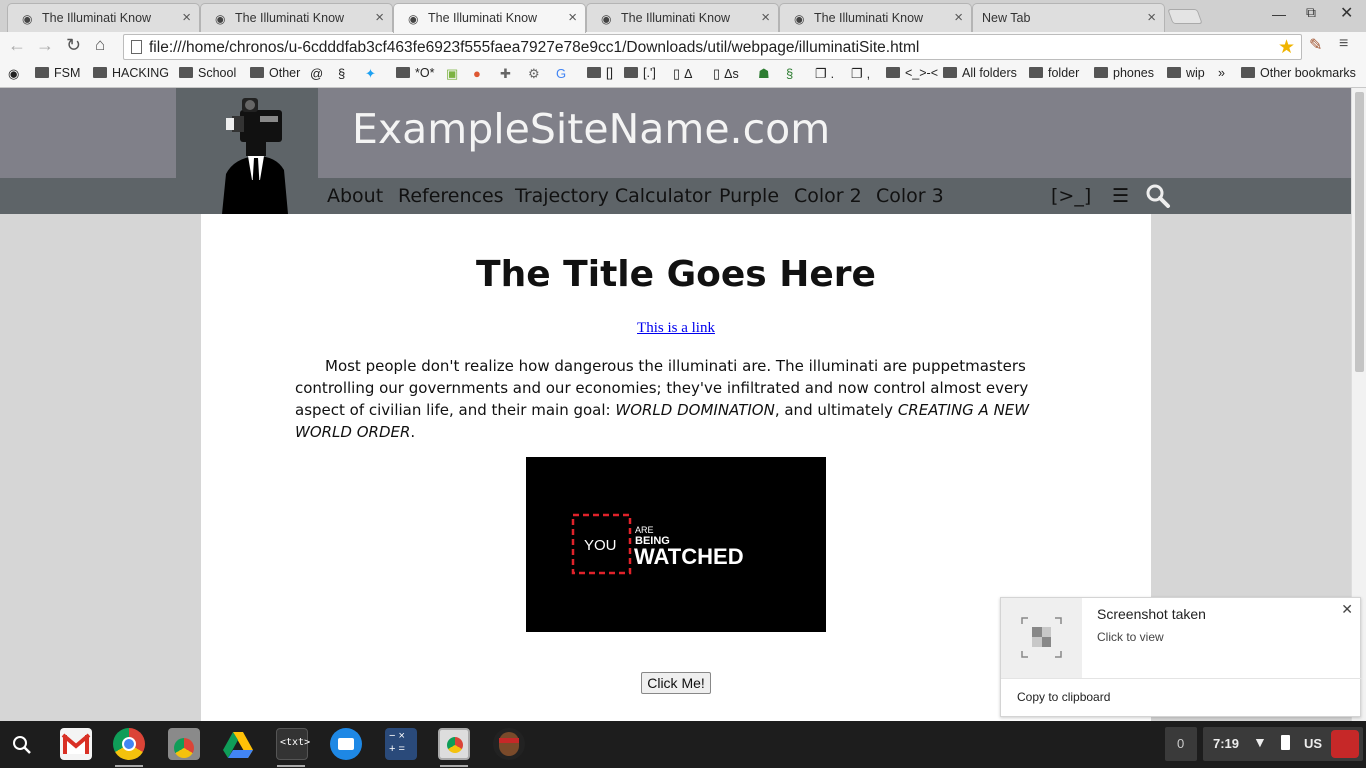 The height and width of the screenshot is (768, 1366). Describe the element at coordinates (131, 75) in the screenshot. I see `bookmark-folder: HACKING` at that location.